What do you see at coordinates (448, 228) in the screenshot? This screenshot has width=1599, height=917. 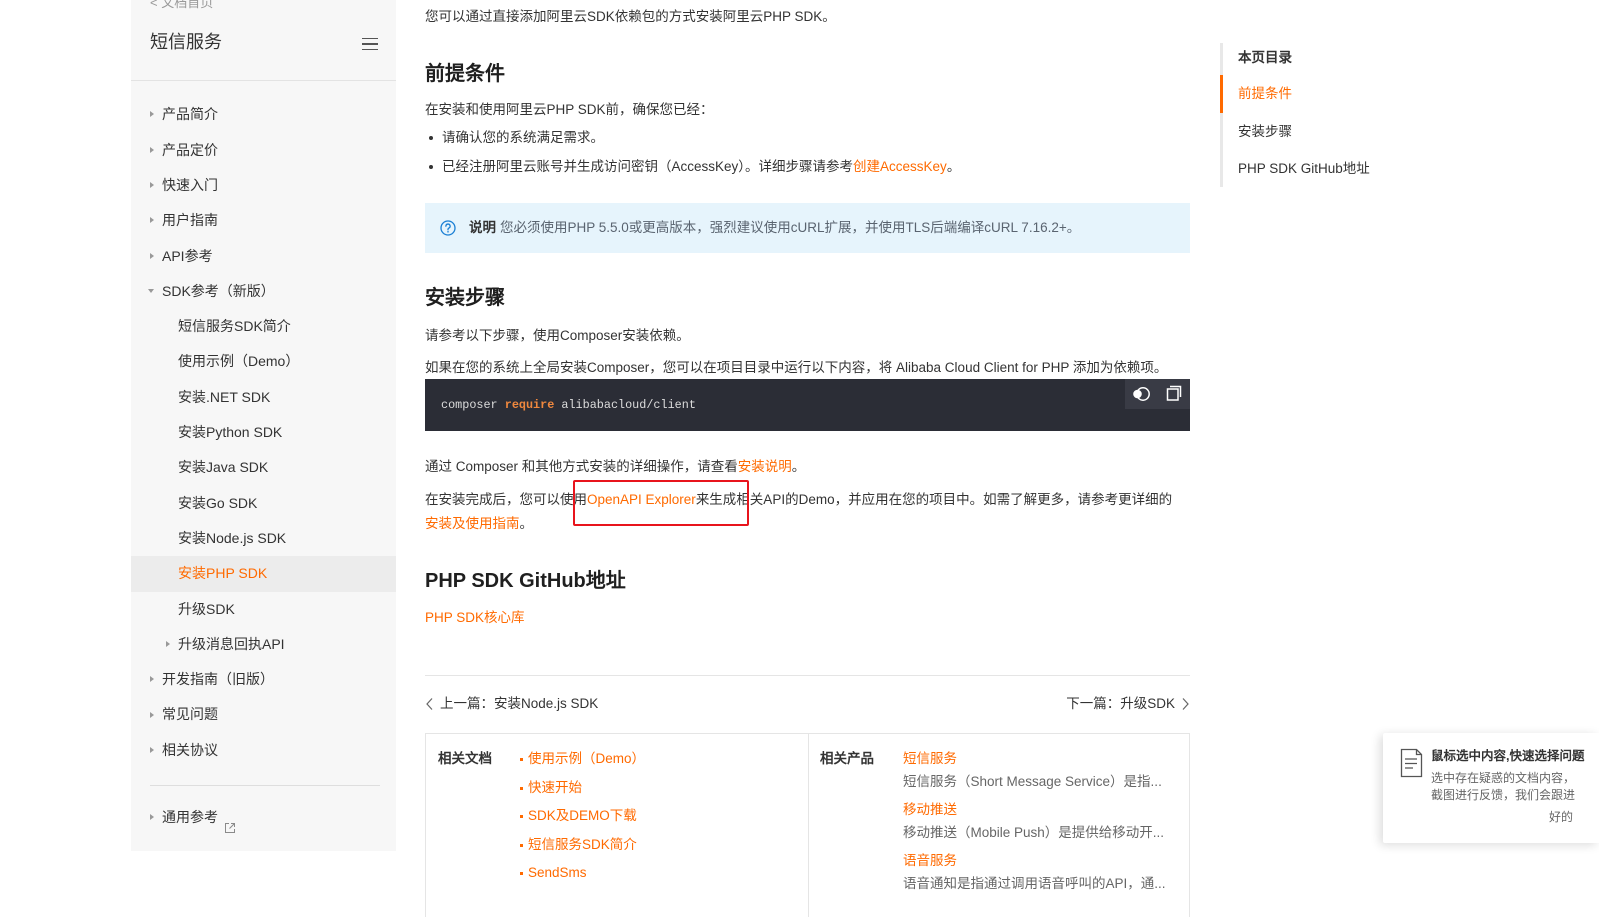 I see `question-circle-icon` at bounding box center [448, 228].